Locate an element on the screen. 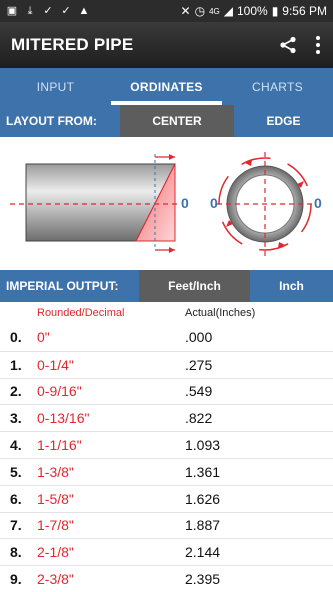  layout-from-row: LAYOUT FROM: CENTER EDGE is located at coordinates (166, 121).